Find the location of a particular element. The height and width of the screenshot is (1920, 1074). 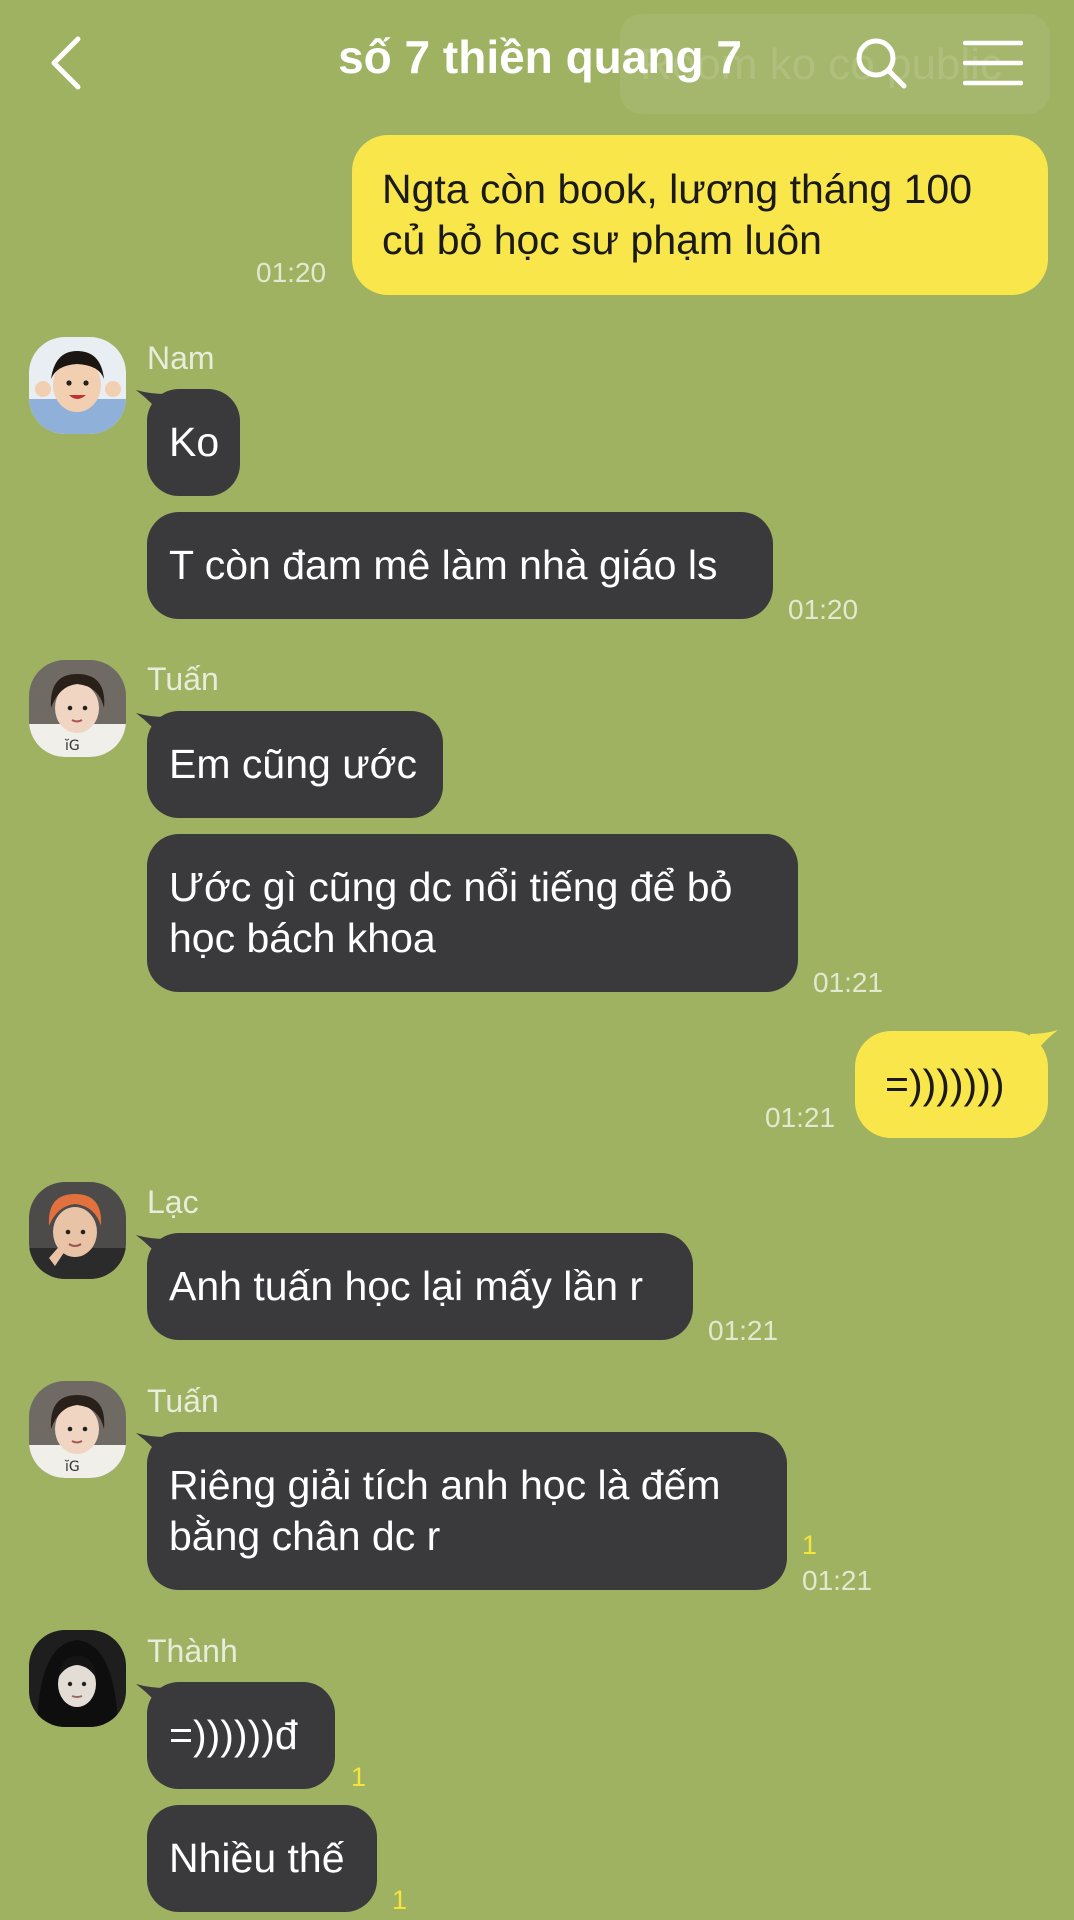

sender-name: Lạc is located at coordinates (173, 1202).